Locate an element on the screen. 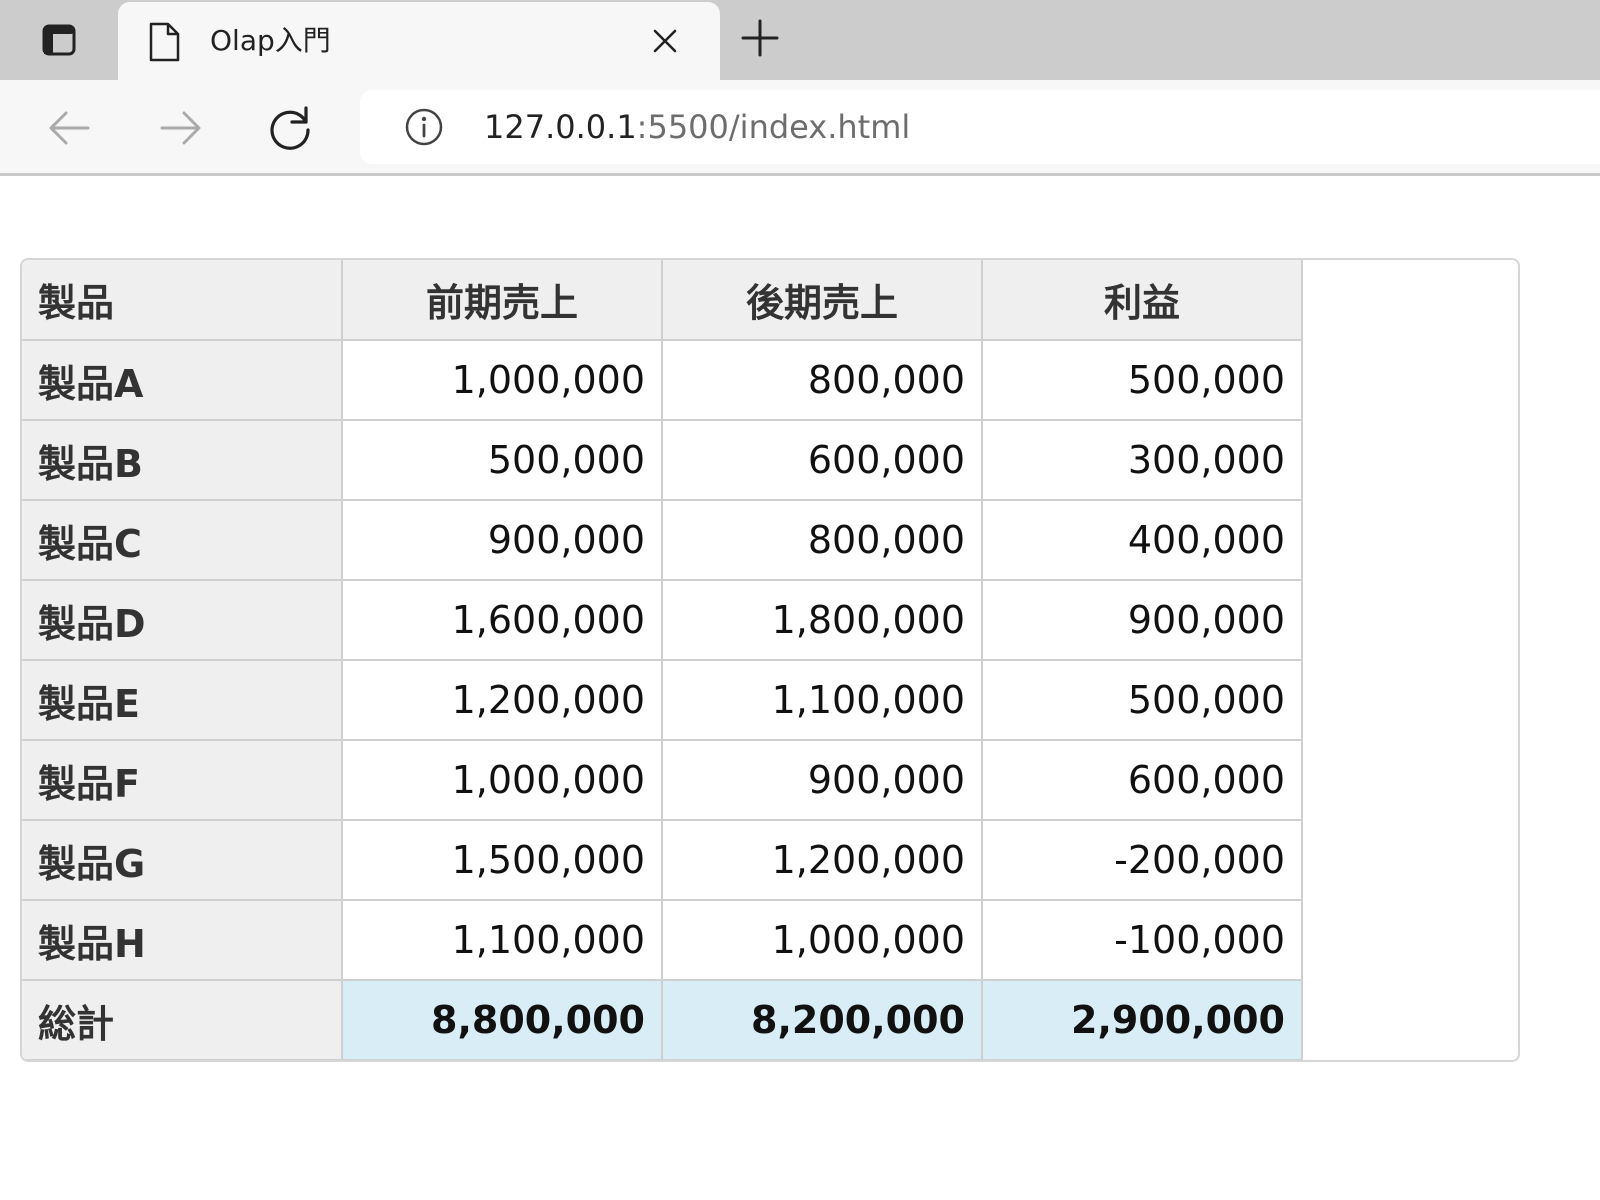 This screenshot has width=1600, height=1200. row-header: 製品G is located at coordinates (182, 860).